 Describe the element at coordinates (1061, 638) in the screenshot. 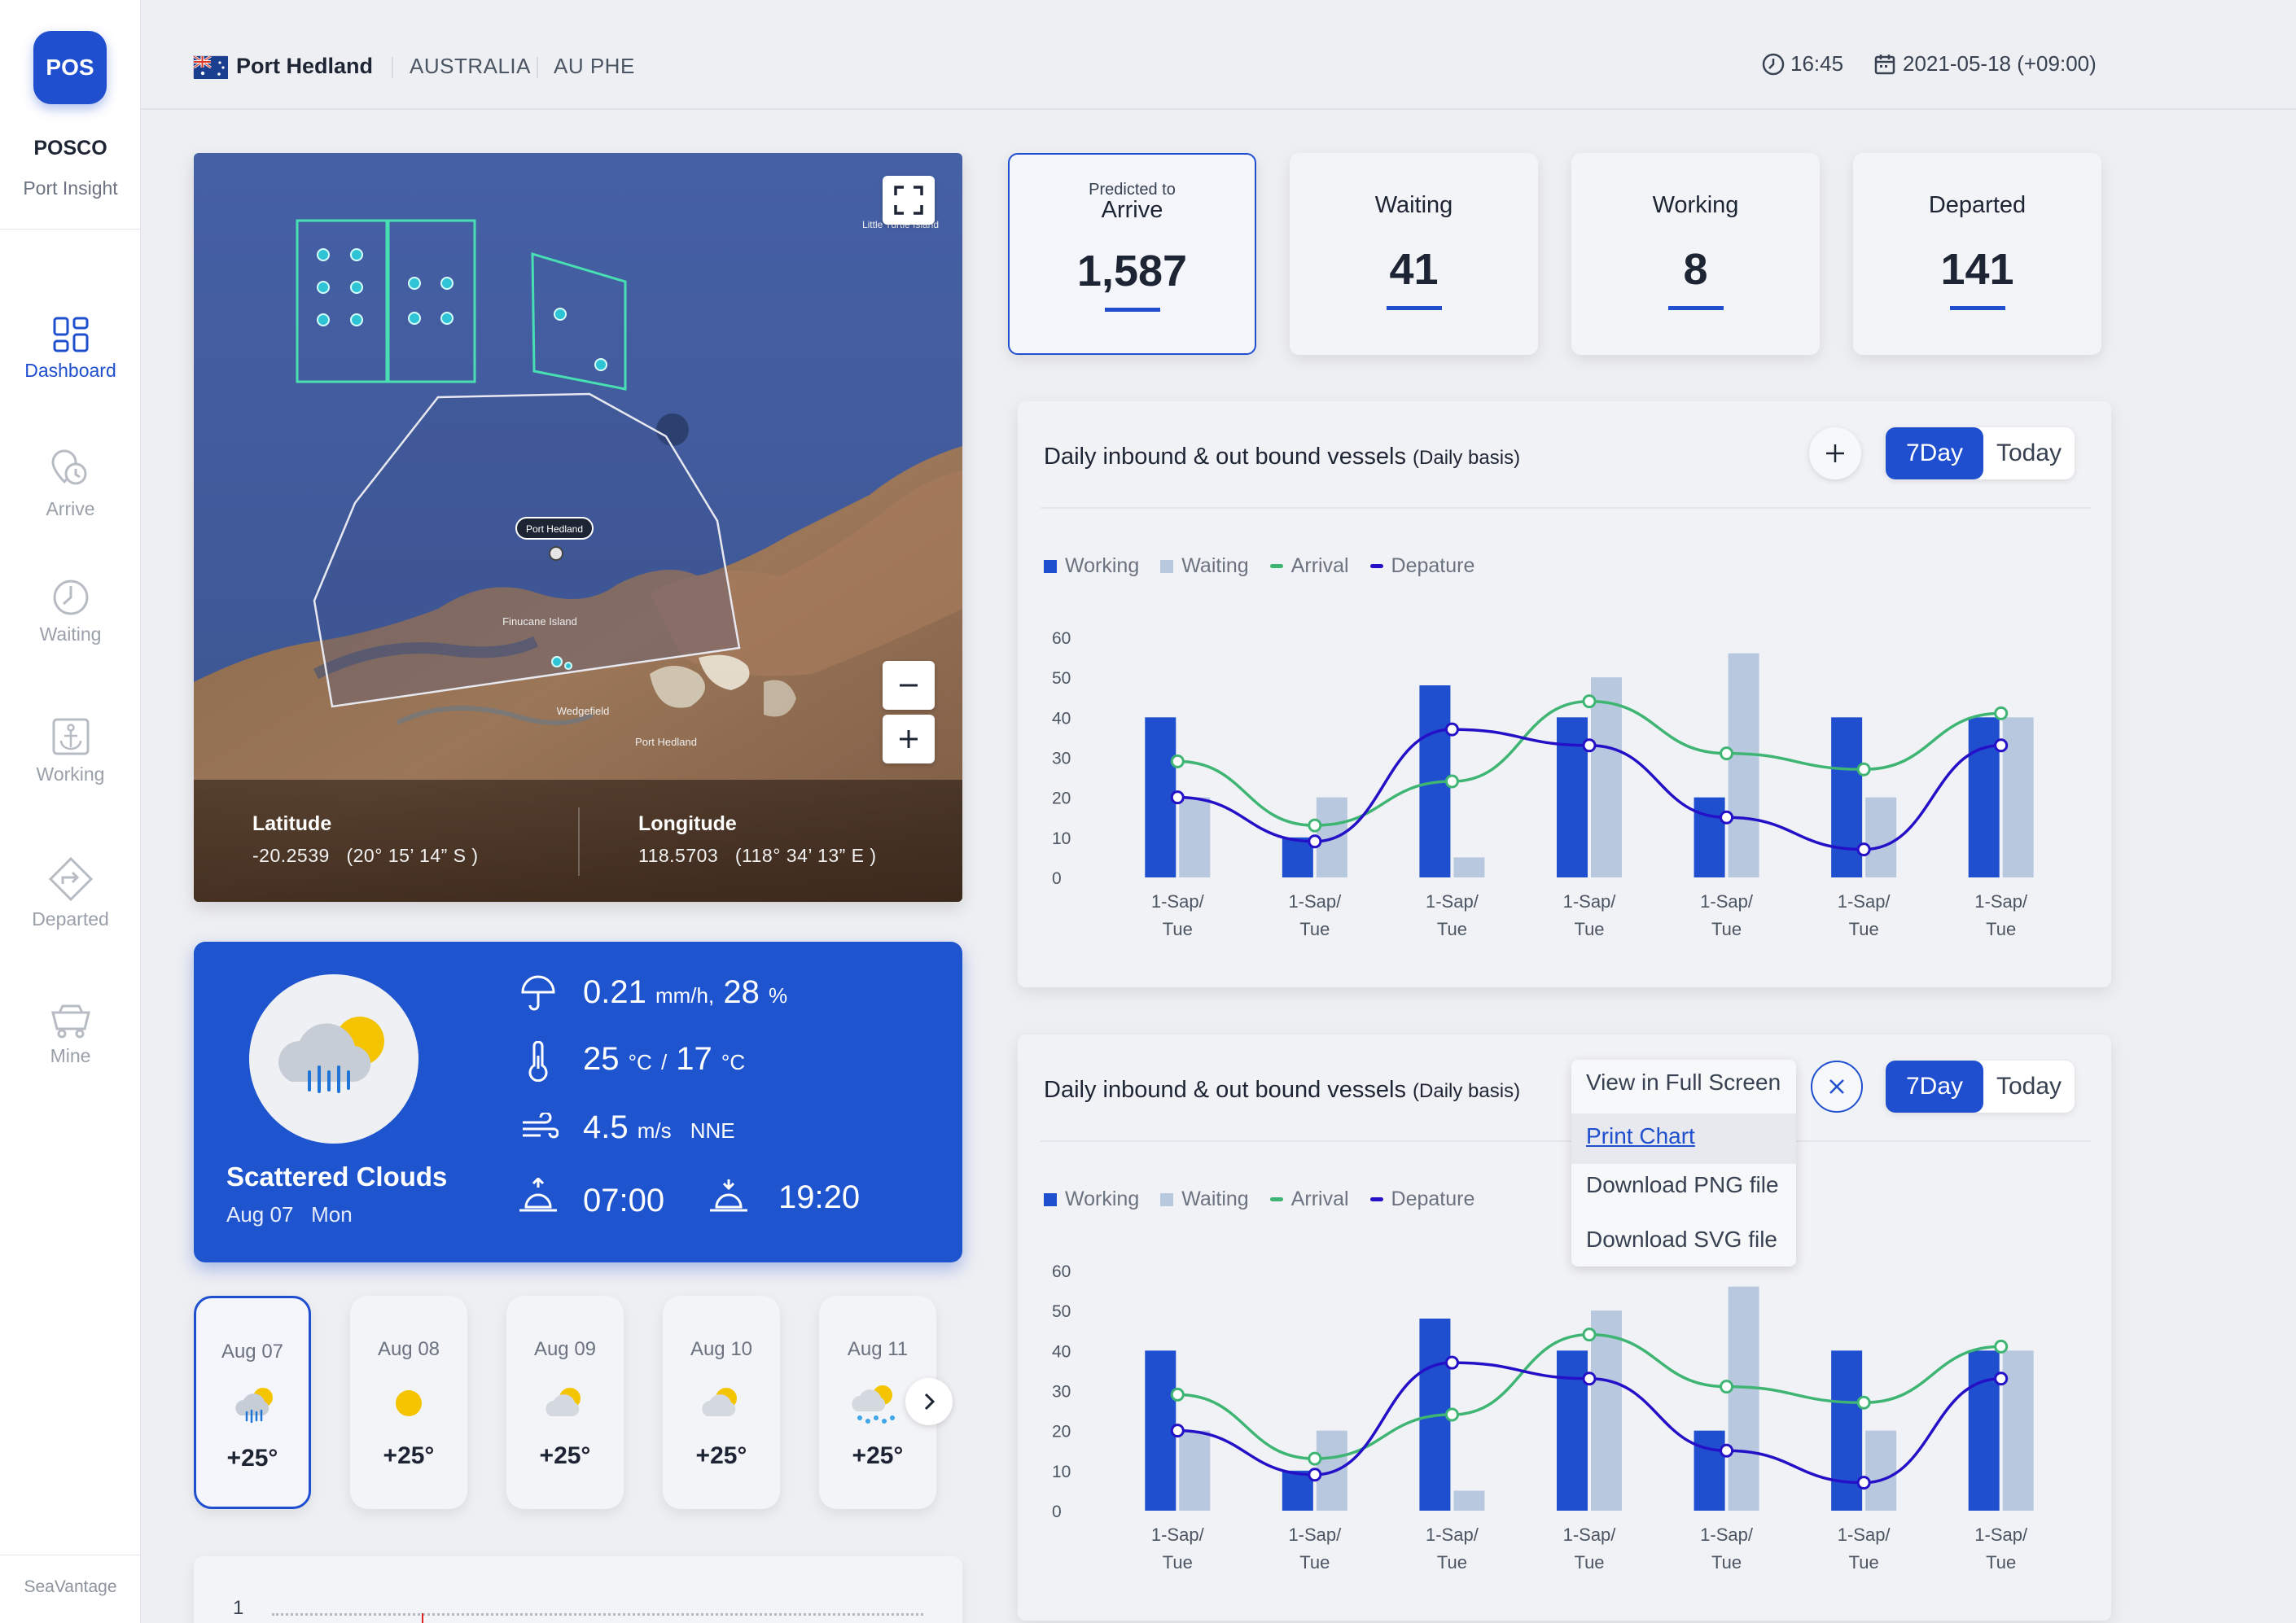

I see `y-tick-label: 60` at that location.